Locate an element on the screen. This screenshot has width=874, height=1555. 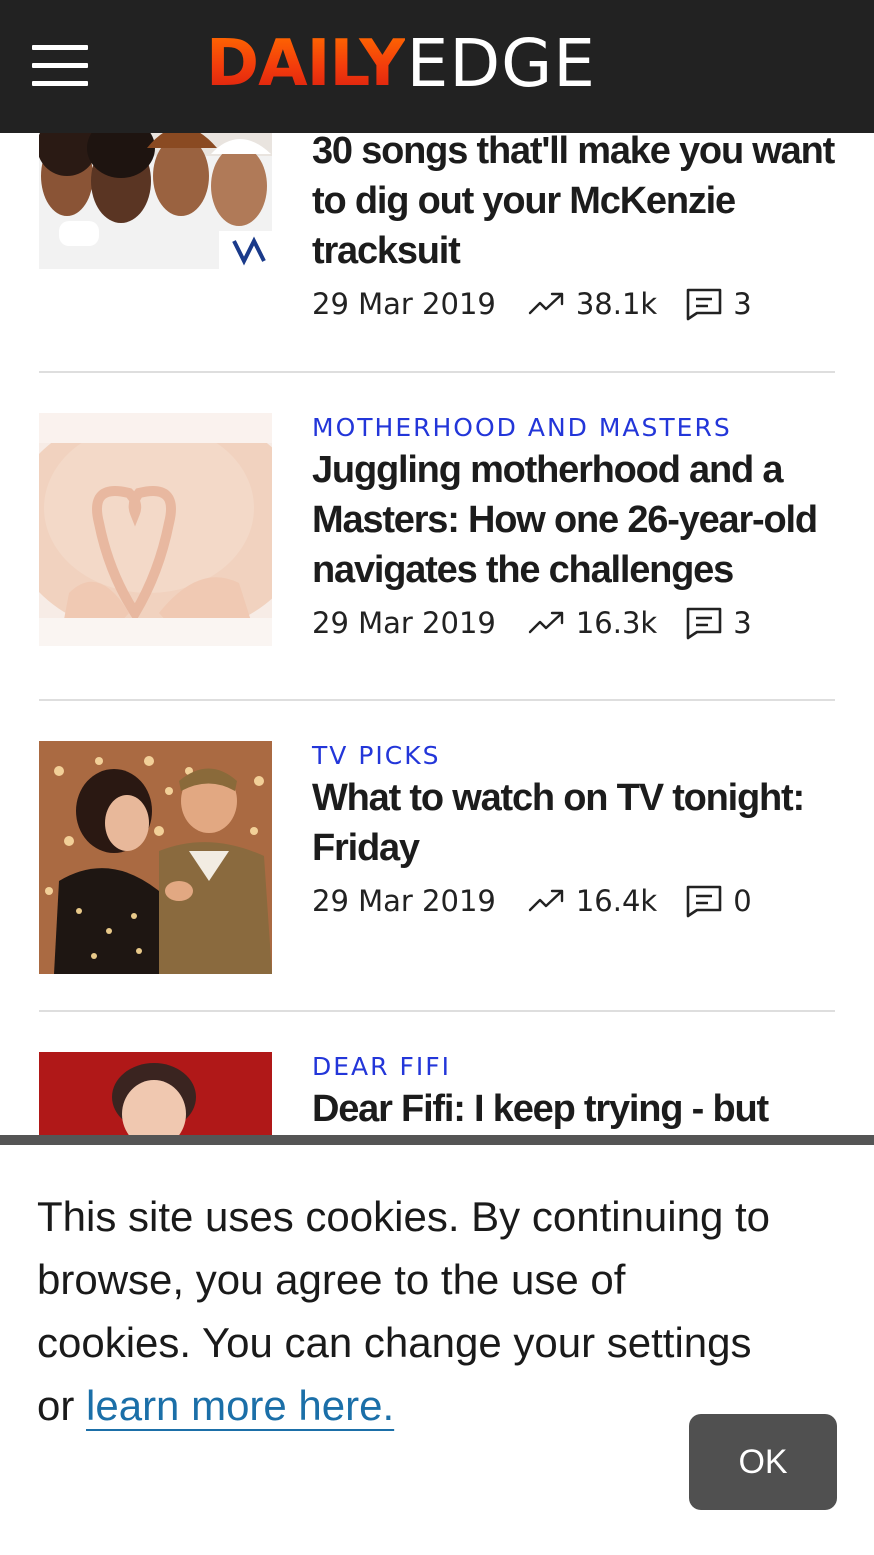
article-category: DEAR FIFI is located at coordinates (573, 1067).